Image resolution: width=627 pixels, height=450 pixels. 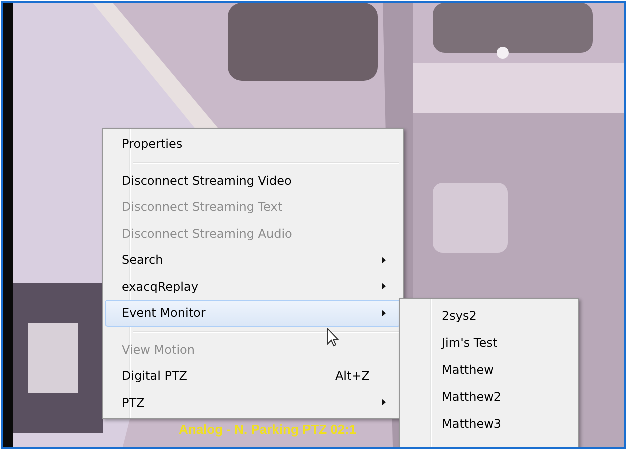 I want to click on menu-item: Digital PTZ Alt+Z, so click(x=253, y=376).